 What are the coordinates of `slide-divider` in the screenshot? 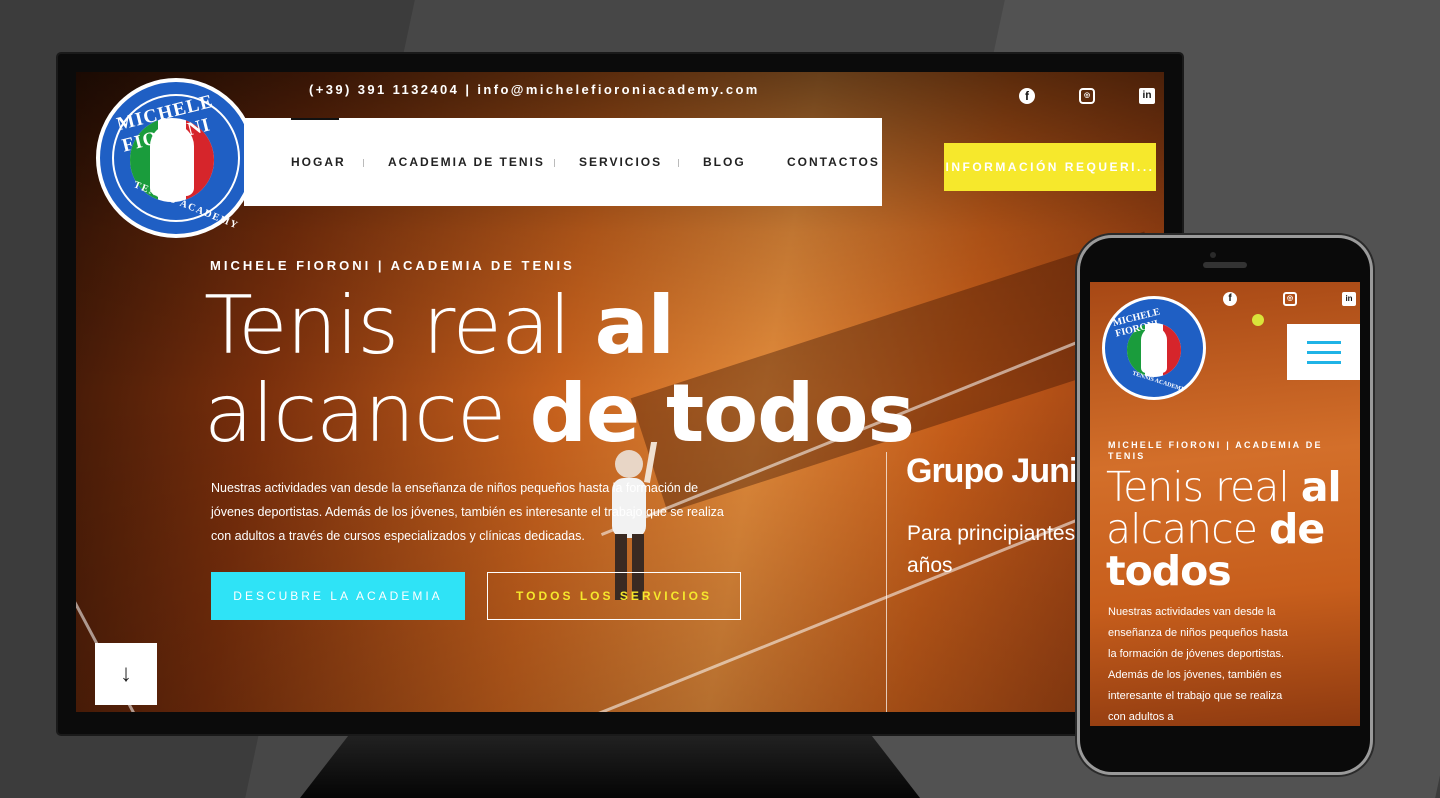 It's located at (886, 582).